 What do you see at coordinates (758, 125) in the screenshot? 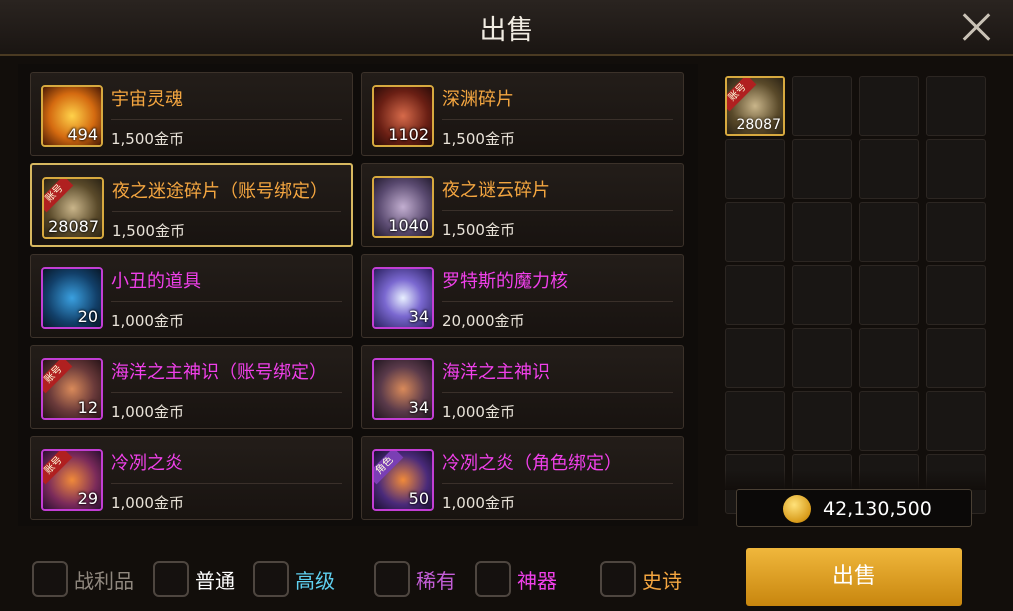
I see `slot-count: 28087` at bounding box center [758, 125].